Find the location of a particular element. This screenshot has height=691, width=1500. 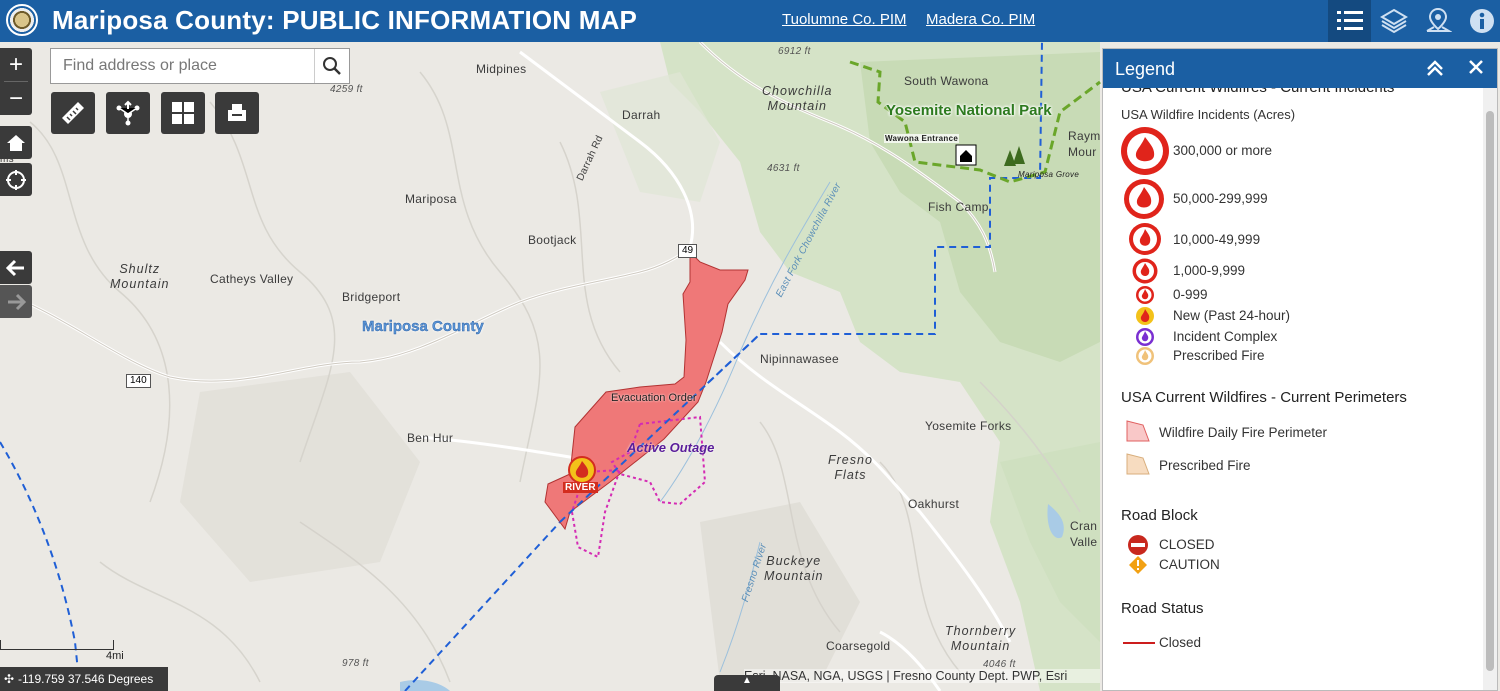

layers-button is located at coordinates (1393, 21).